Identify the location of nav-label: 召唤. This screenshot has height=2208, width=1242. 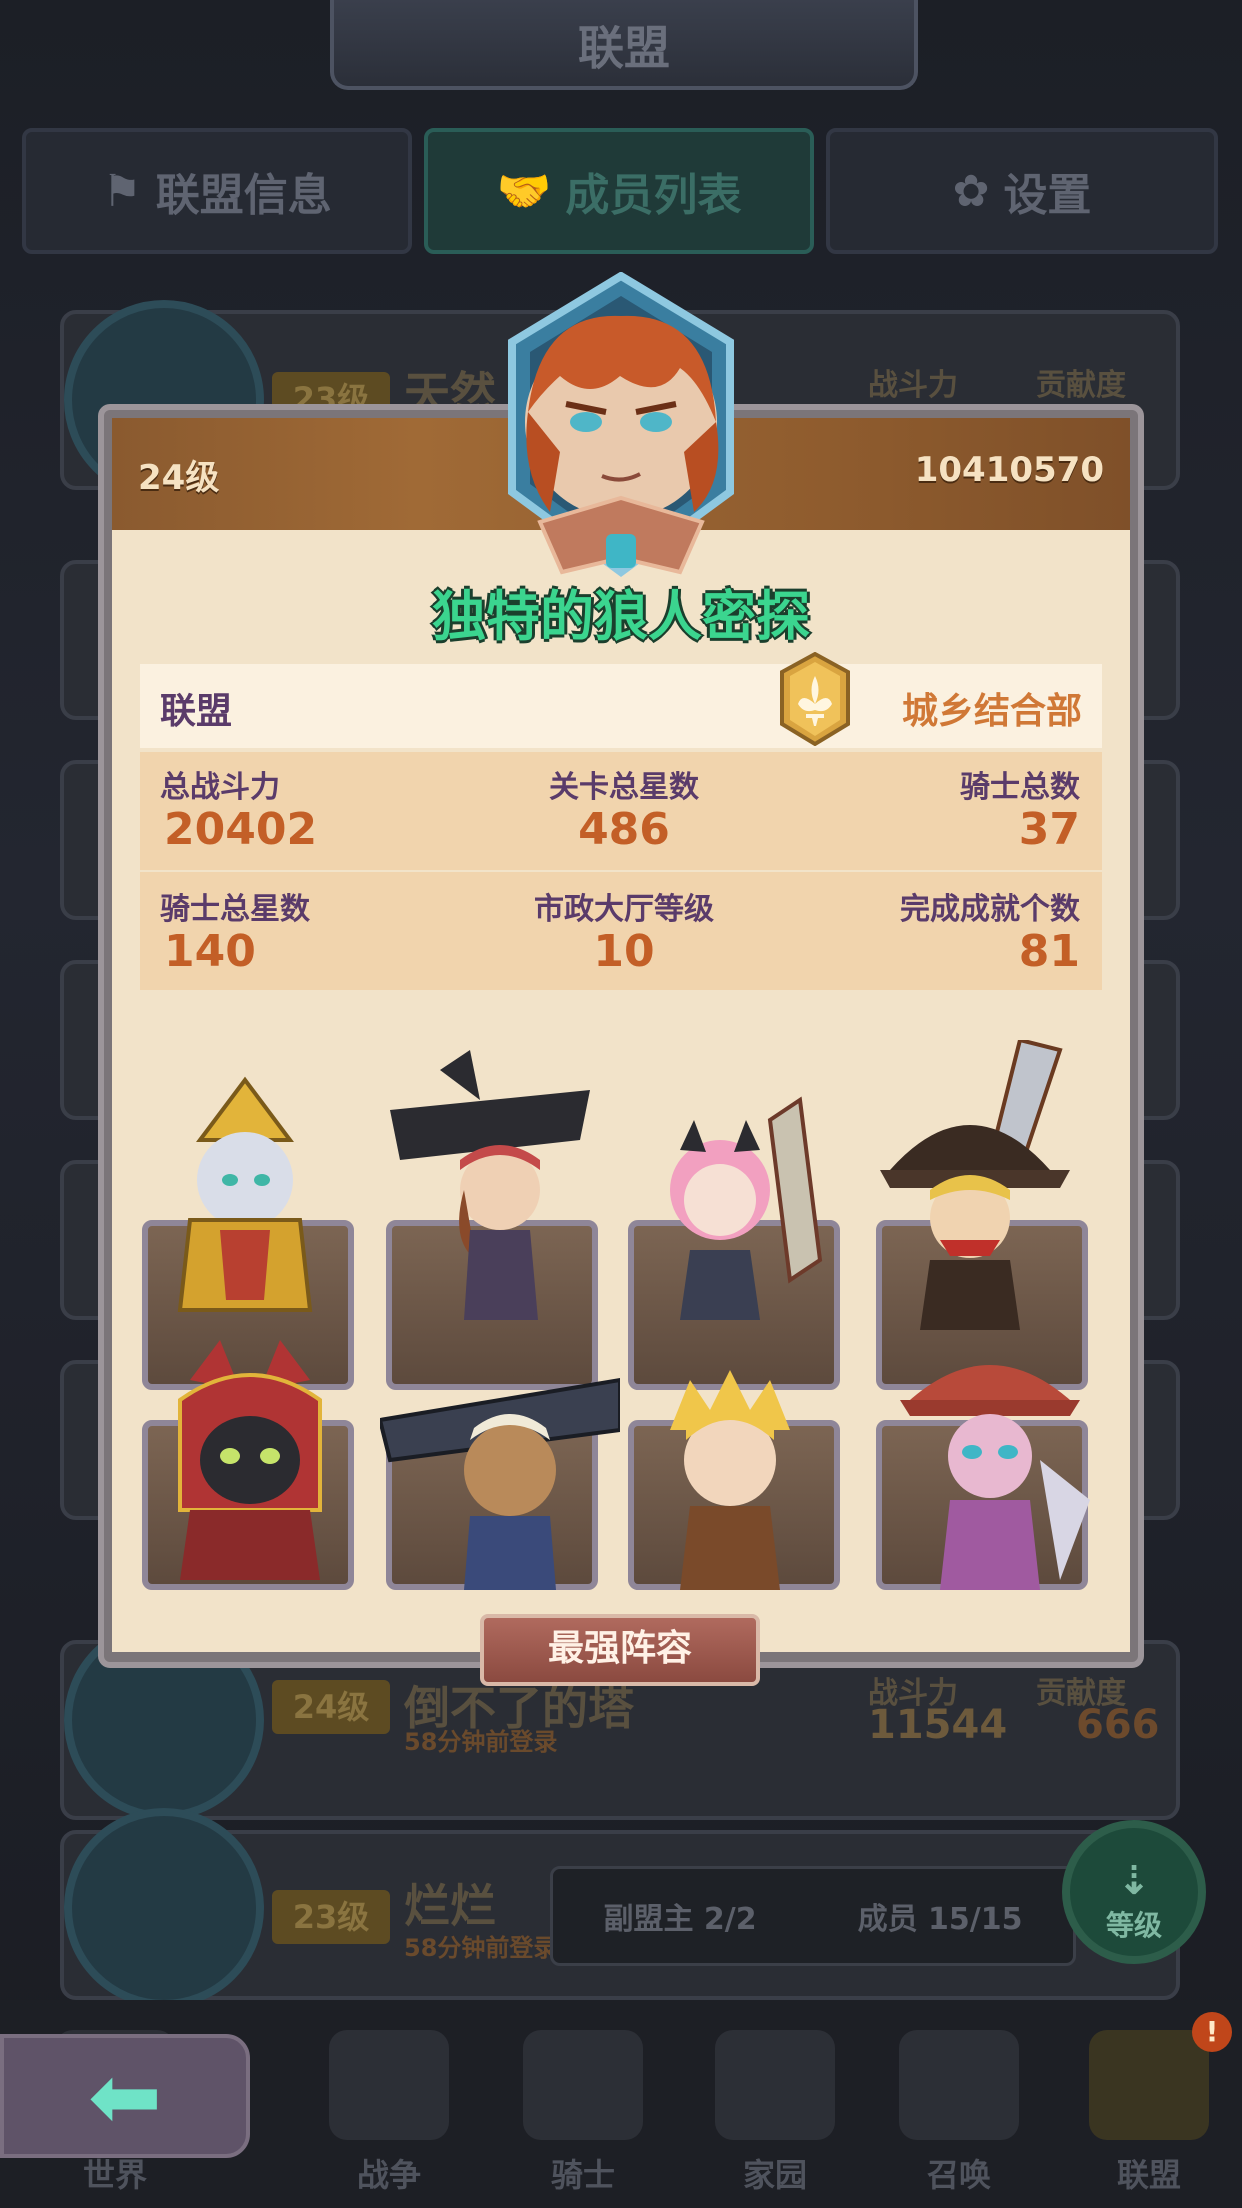
(958, 2175).